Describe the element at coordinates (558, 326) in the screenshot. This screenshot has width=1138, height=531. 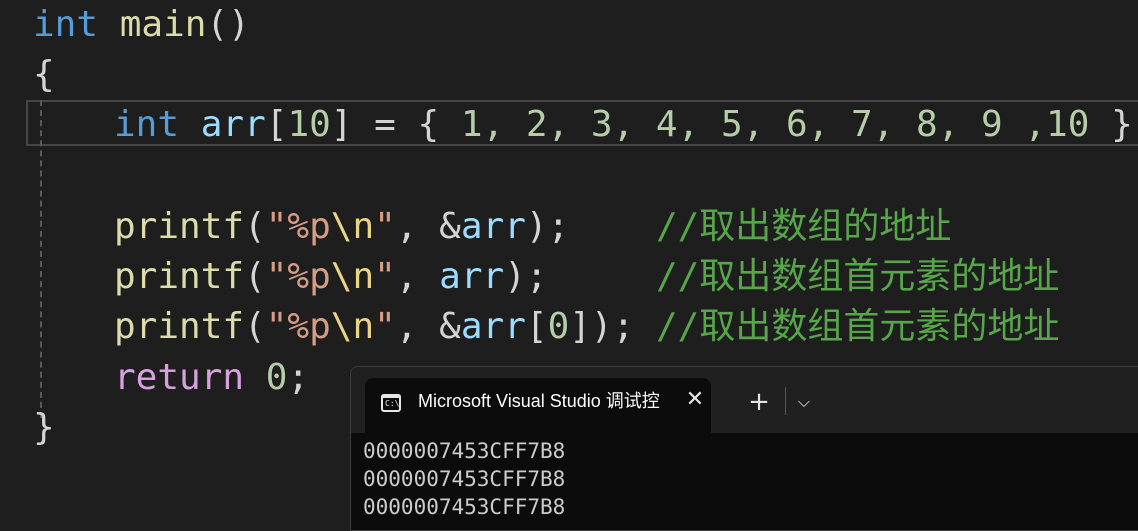
I see `index: 0` at that location.